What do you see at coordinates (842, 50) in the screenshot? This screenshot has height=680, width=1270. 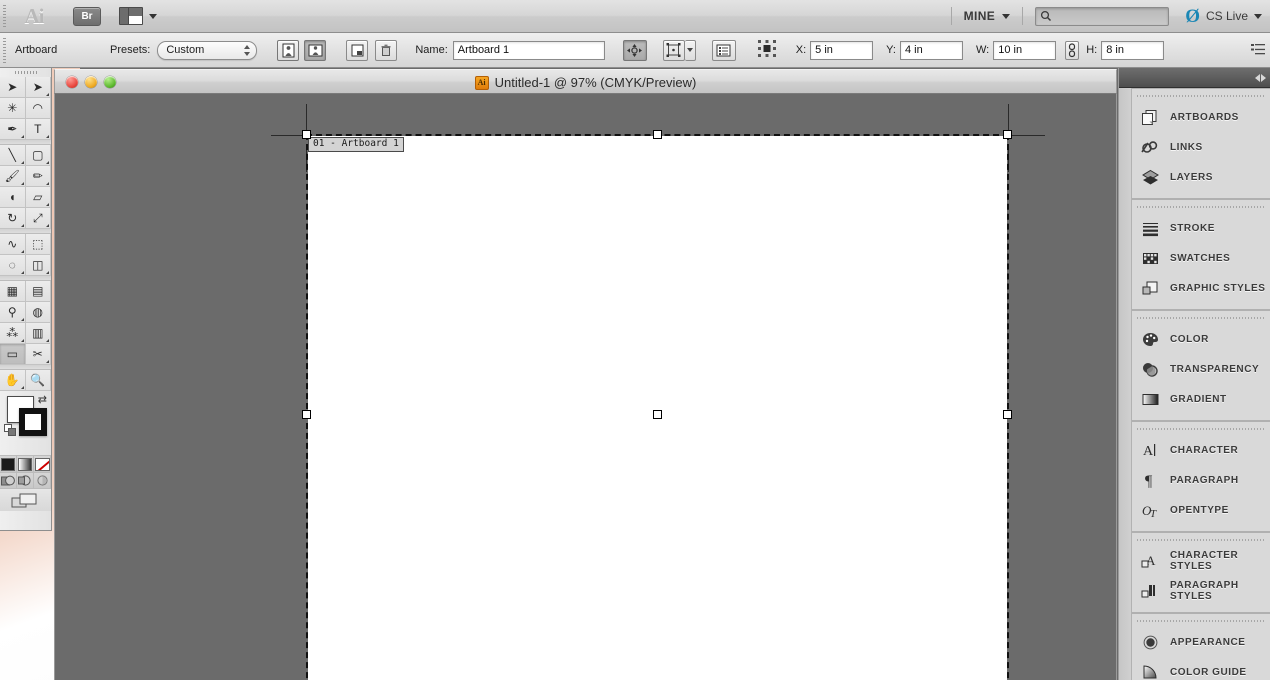 I see `x-input: 5 in` at bounding box center [842, 50].